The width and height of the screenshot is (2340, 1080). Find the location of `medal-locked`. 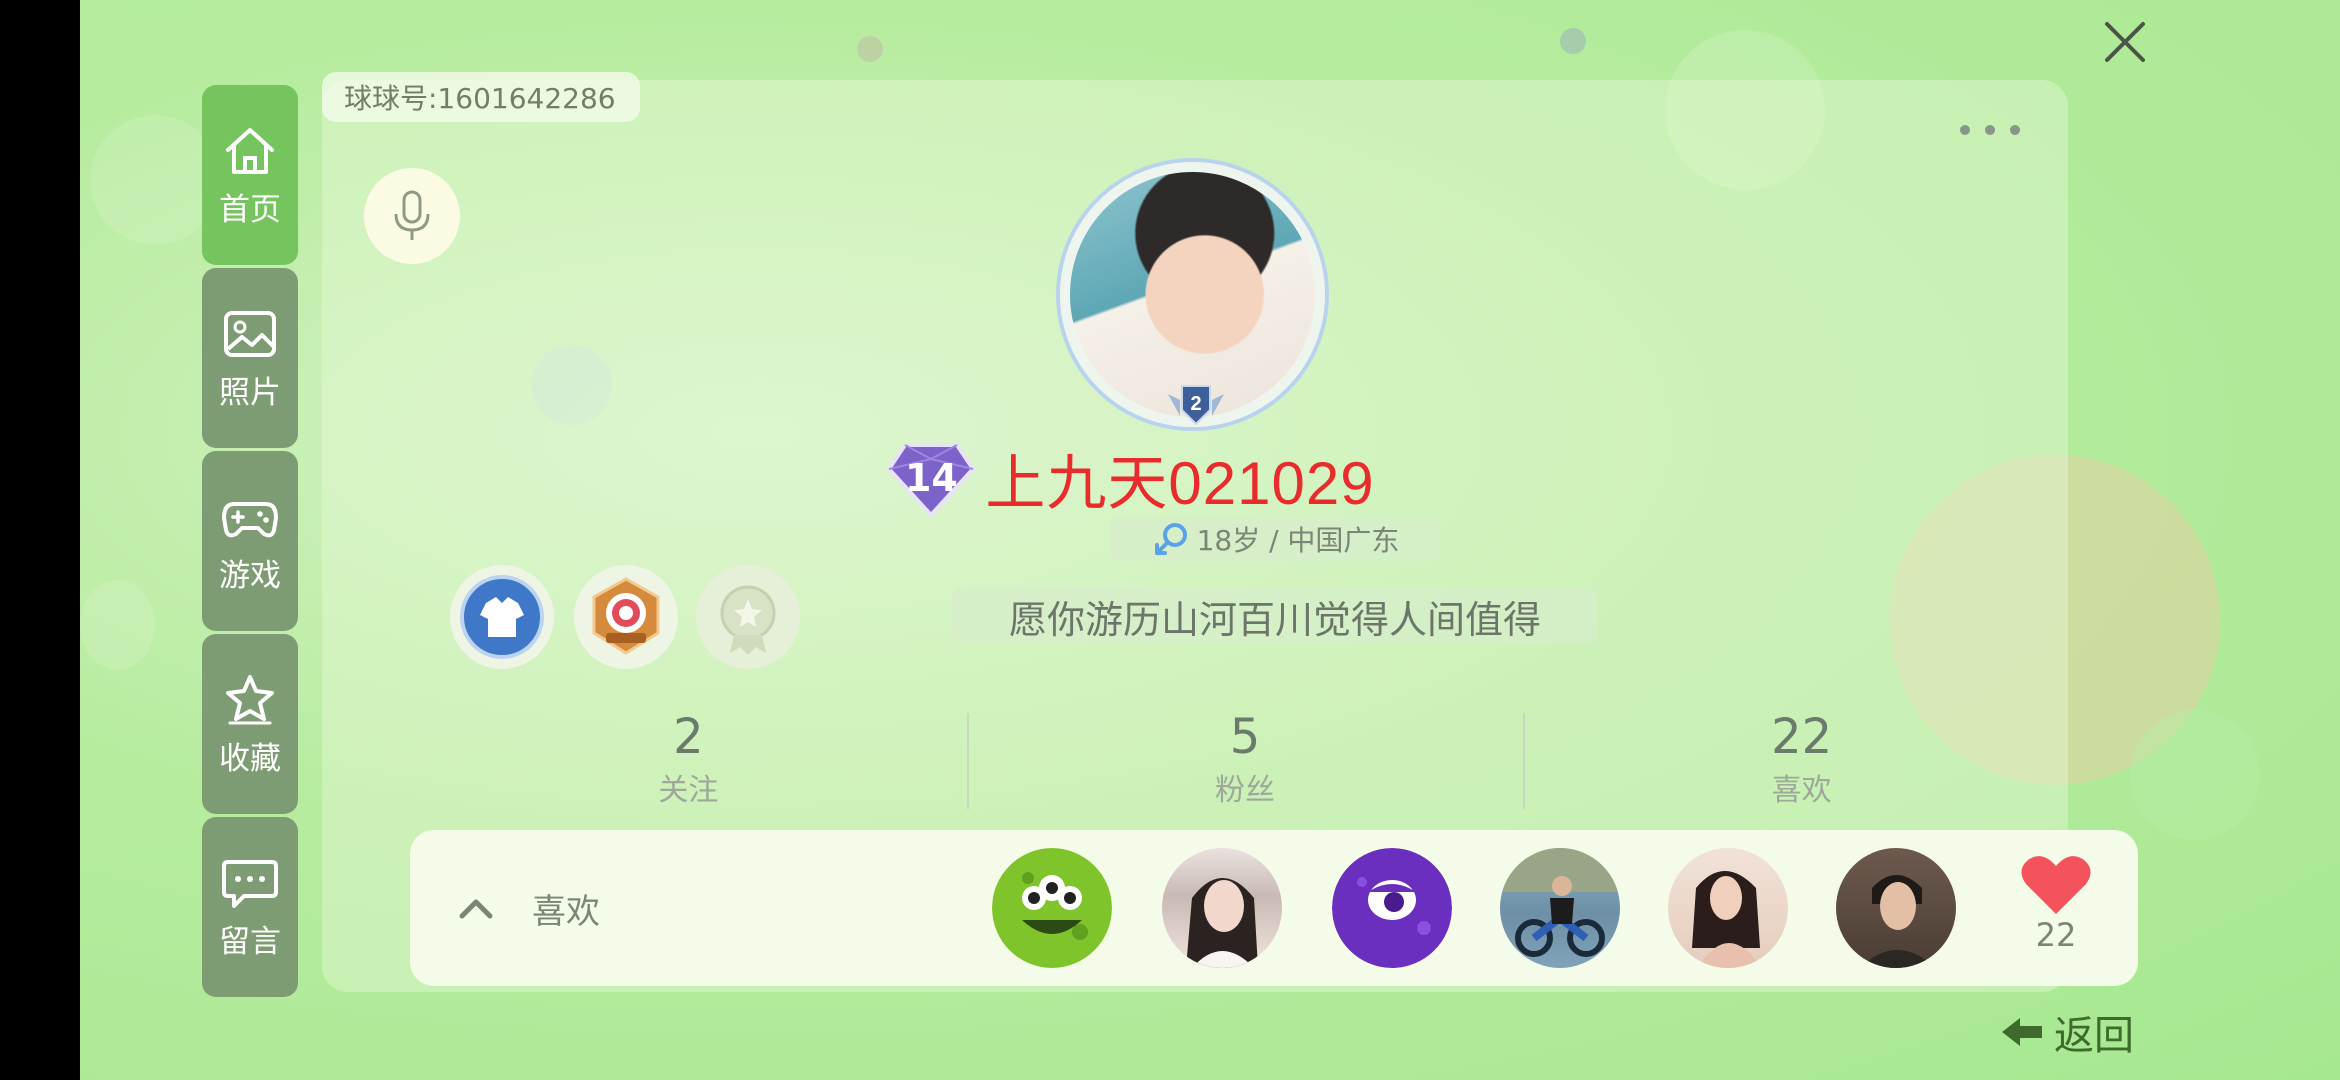

medal-locked is located at coordinates (748, 617).